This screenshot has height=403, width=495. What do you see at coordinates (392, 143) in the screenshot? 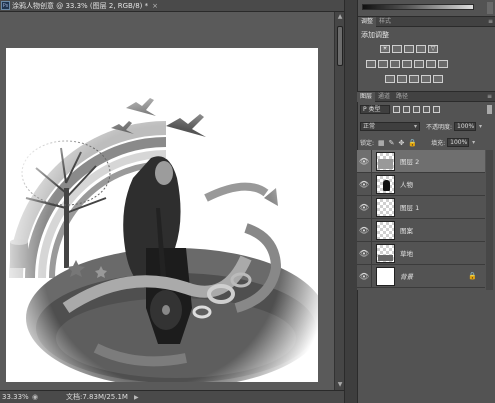
I see `lock-image-icon: ✎` at bounding box center [392, 143].